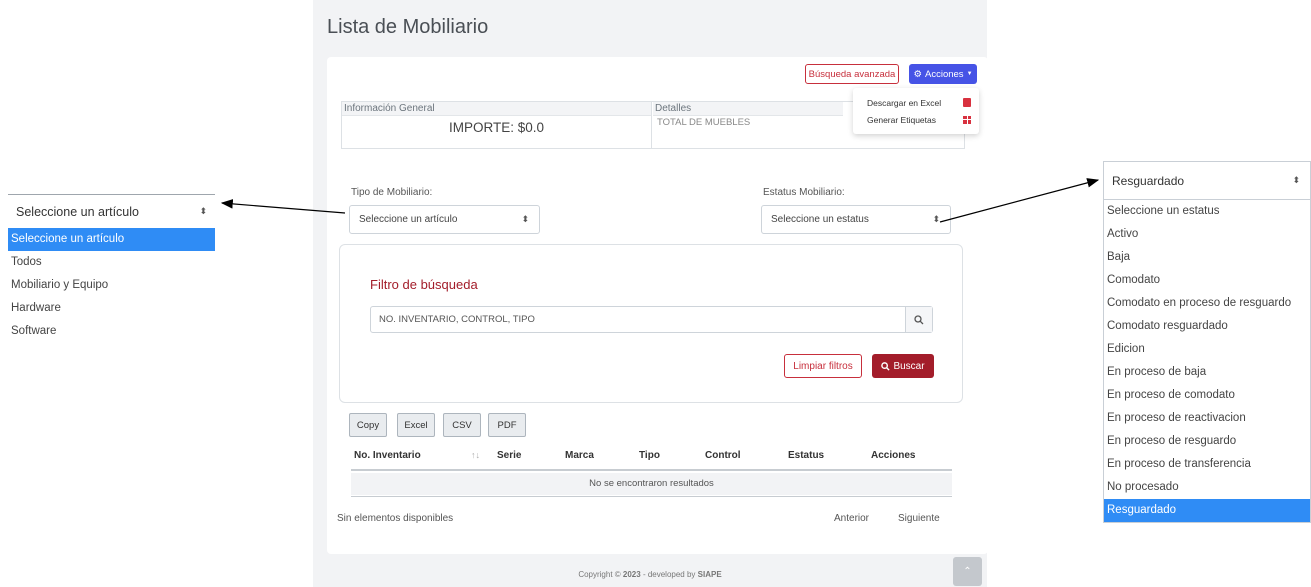 Image resolution: width=1311 pixels, height=587 pixels. What do you see at coordinates (475, 455) in the screenshot?
I see `sort-icon: ↑↓` at bounding box center [475, 455].